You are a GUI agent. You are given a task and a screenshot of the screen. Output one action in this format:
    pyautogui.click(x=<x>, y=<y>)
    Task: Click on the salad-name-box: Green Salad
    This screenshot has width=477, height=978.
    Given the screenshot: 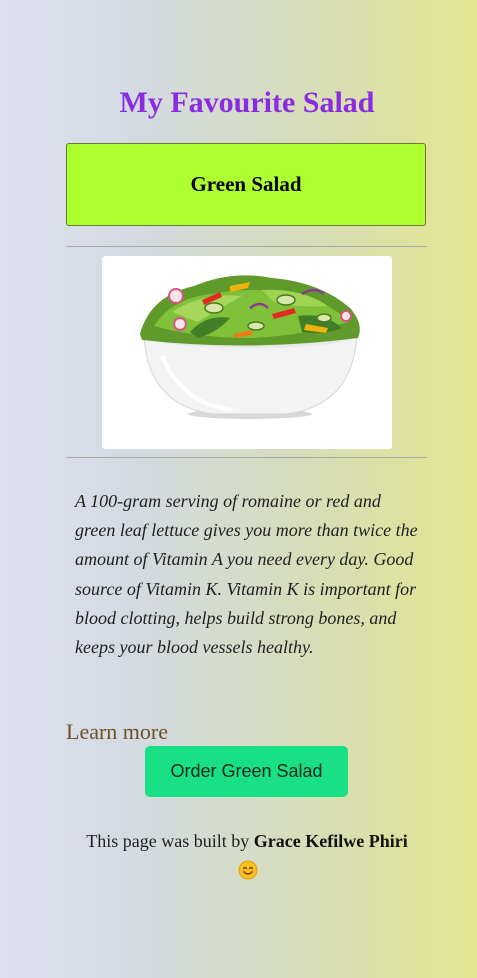 What is the action you would take?
    pyautogui.click(x=246, y=184)
    